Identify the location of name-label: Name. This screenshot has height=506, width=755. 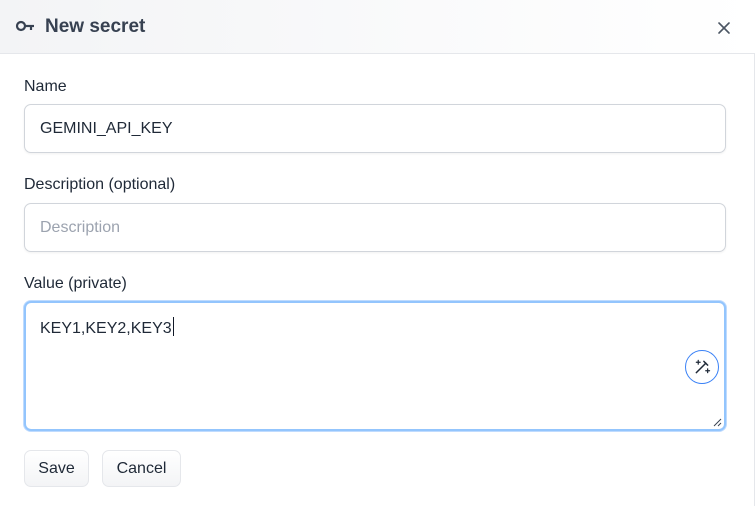
(45, 86).